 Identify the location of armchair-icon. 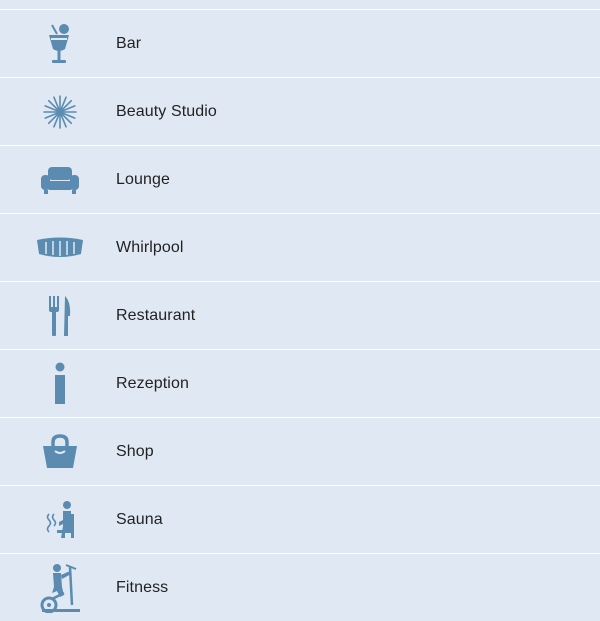
(60, 179).